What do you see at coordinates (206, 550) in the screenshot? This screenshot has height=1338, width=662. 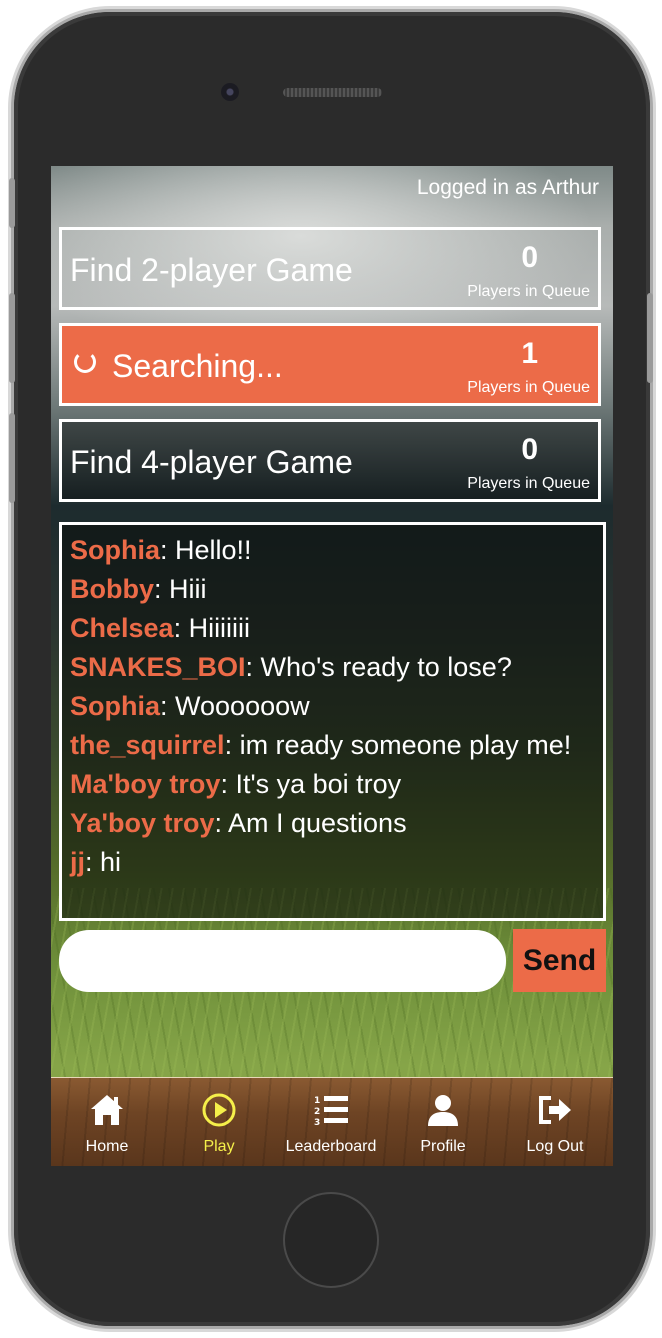 I see `chat-text: : Hello!!` at bounding box center [206, 550].